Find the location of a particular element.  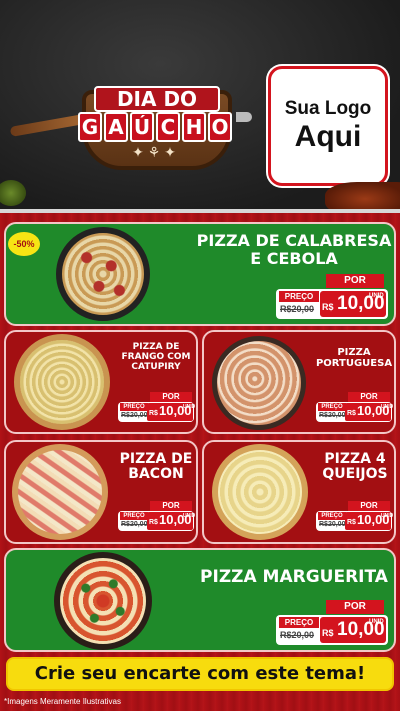

product-name: PIZZA DE FRANGO COM CATUPIRY is located at coordinates (156, 357).